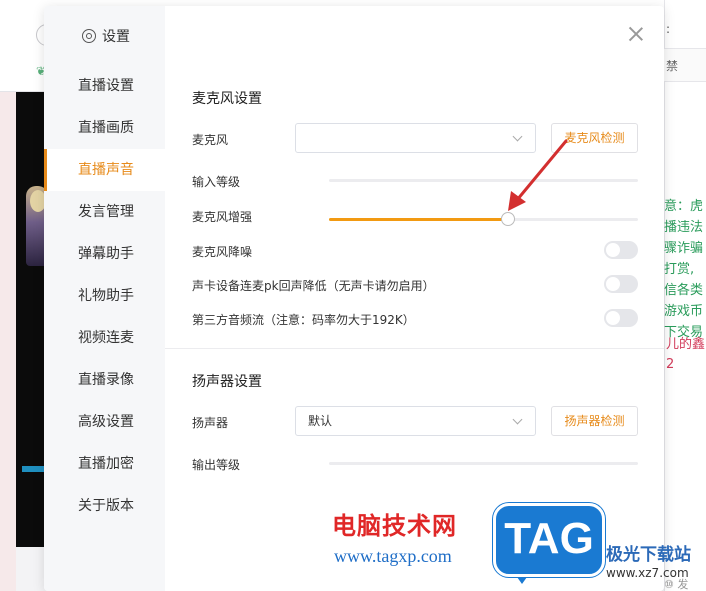 The height and width of the screenshot is (591, 706). Describe the element at coordinates (684, 290) in the screenshot. I see `notice-line: 信各类` at that location.